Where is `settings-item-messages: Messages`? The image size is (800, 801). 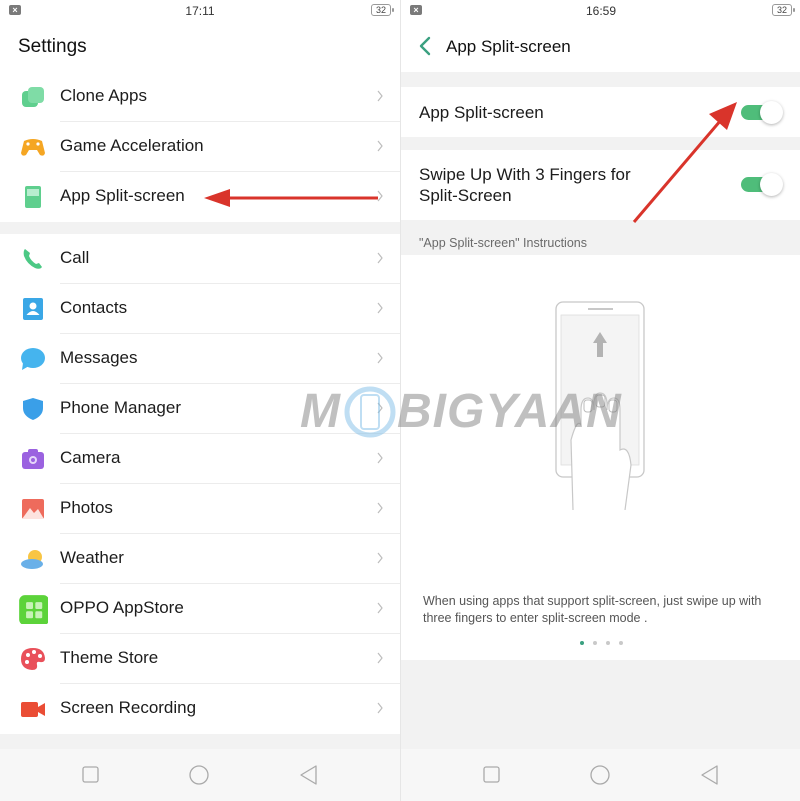 settings-item-messages: Messages is located at coordinates (200, 359).